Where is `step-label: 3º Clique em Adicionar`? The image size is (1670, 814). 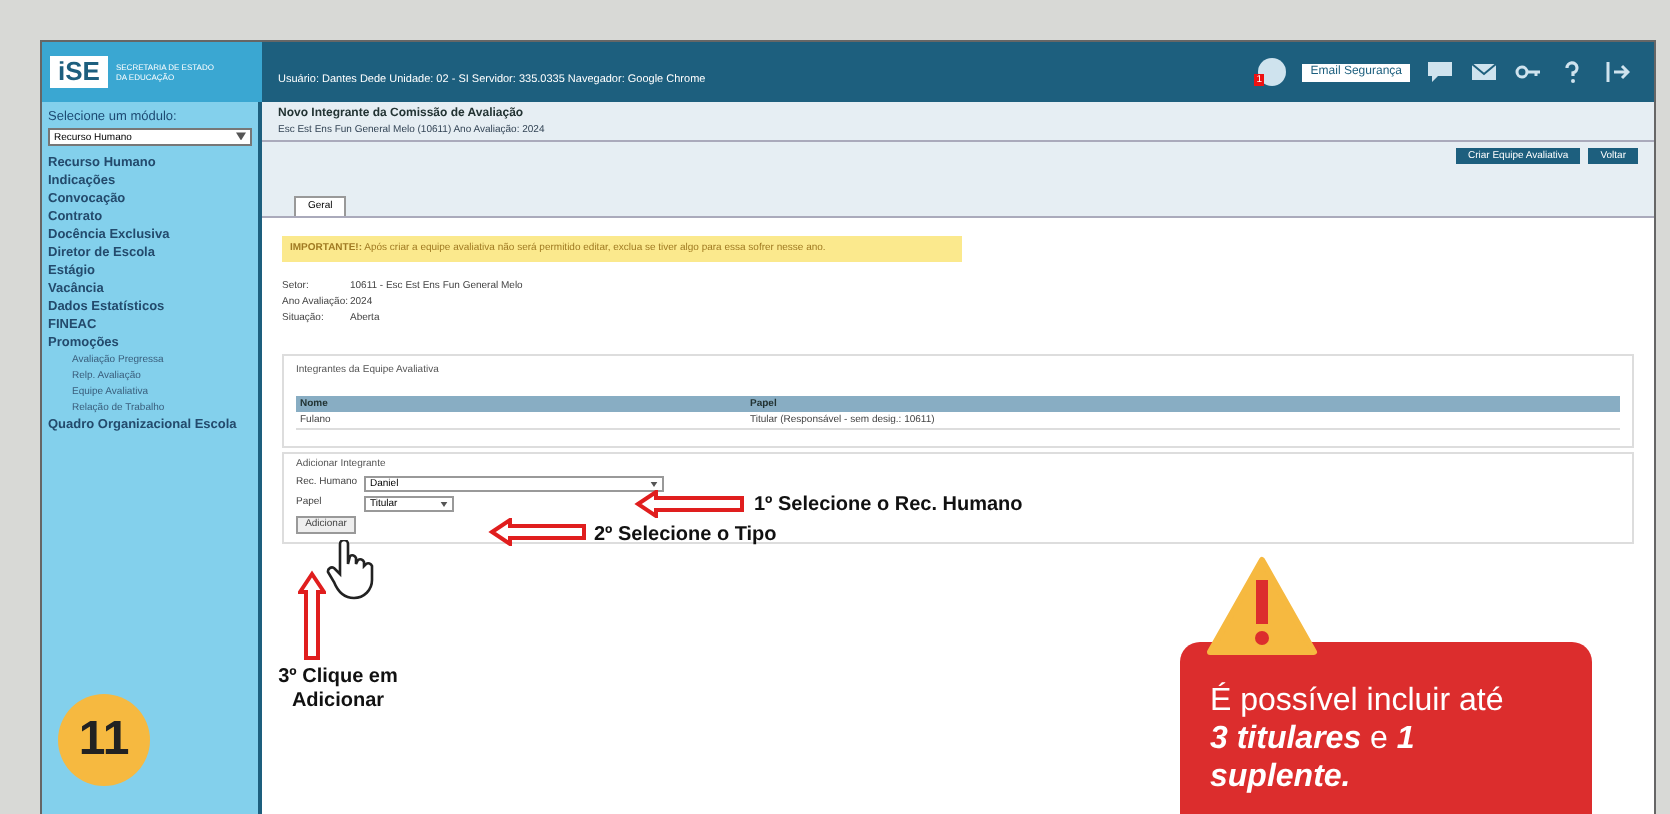
step-label: 3º Clique em Adicionar is located at coordinates (338, 690).